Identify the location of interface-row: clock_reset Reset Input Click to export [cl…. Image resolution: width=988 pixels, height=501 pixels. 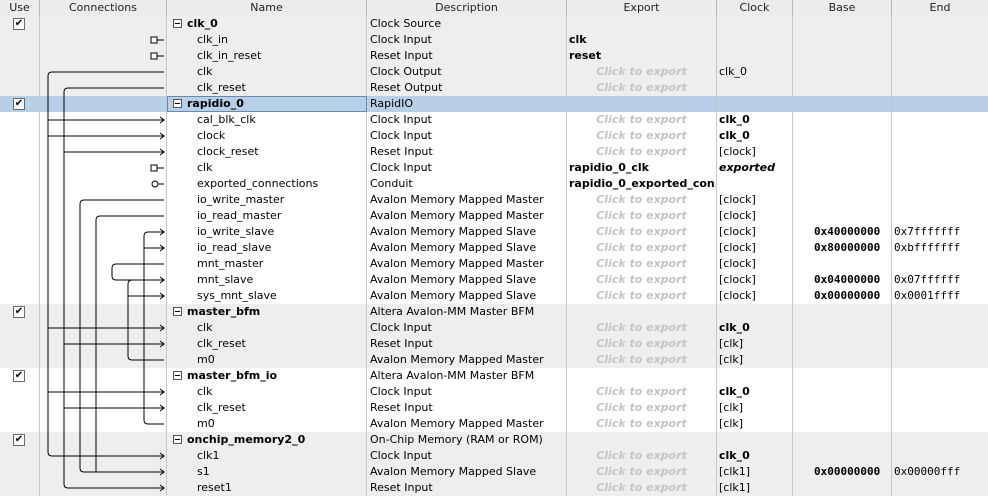
(494, 152).